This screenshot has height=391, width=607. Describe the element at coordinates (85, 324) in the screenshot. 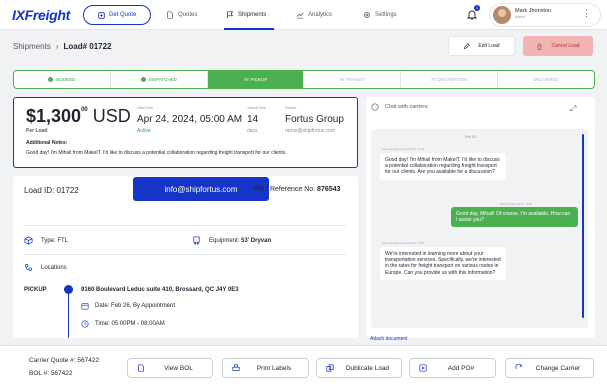

I see `clock-icon` at that location.